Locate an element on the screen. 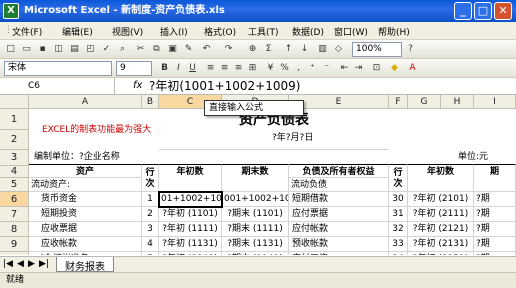 The height and width of the screenshot is (288, 516). print-preview-icon: ◰ is located at coordinates (90, 49).